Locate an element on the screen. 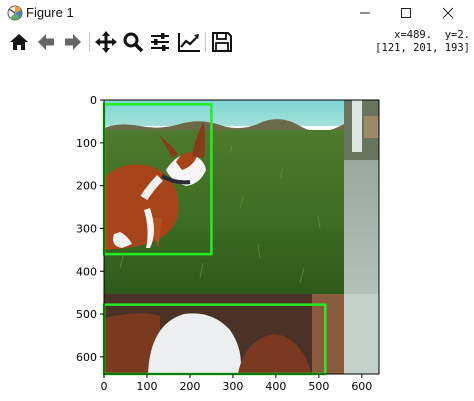 This screenshot has width=474, height=401. y-tick-label: 200 is located at coordinates (86, 186).